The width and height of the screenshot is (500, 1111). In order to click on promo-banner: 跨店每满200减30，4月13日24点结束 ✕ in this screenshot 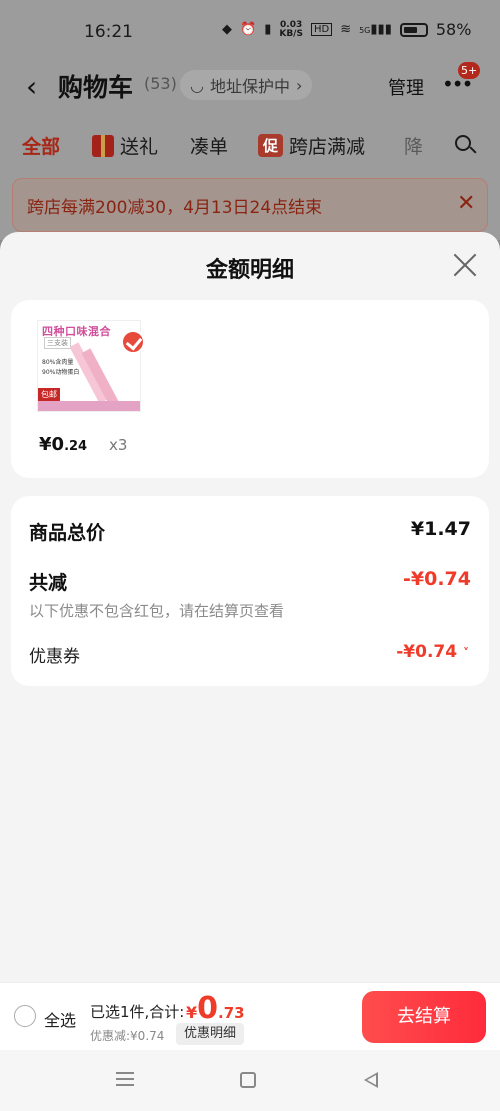, I will do `click(250, 205)`.